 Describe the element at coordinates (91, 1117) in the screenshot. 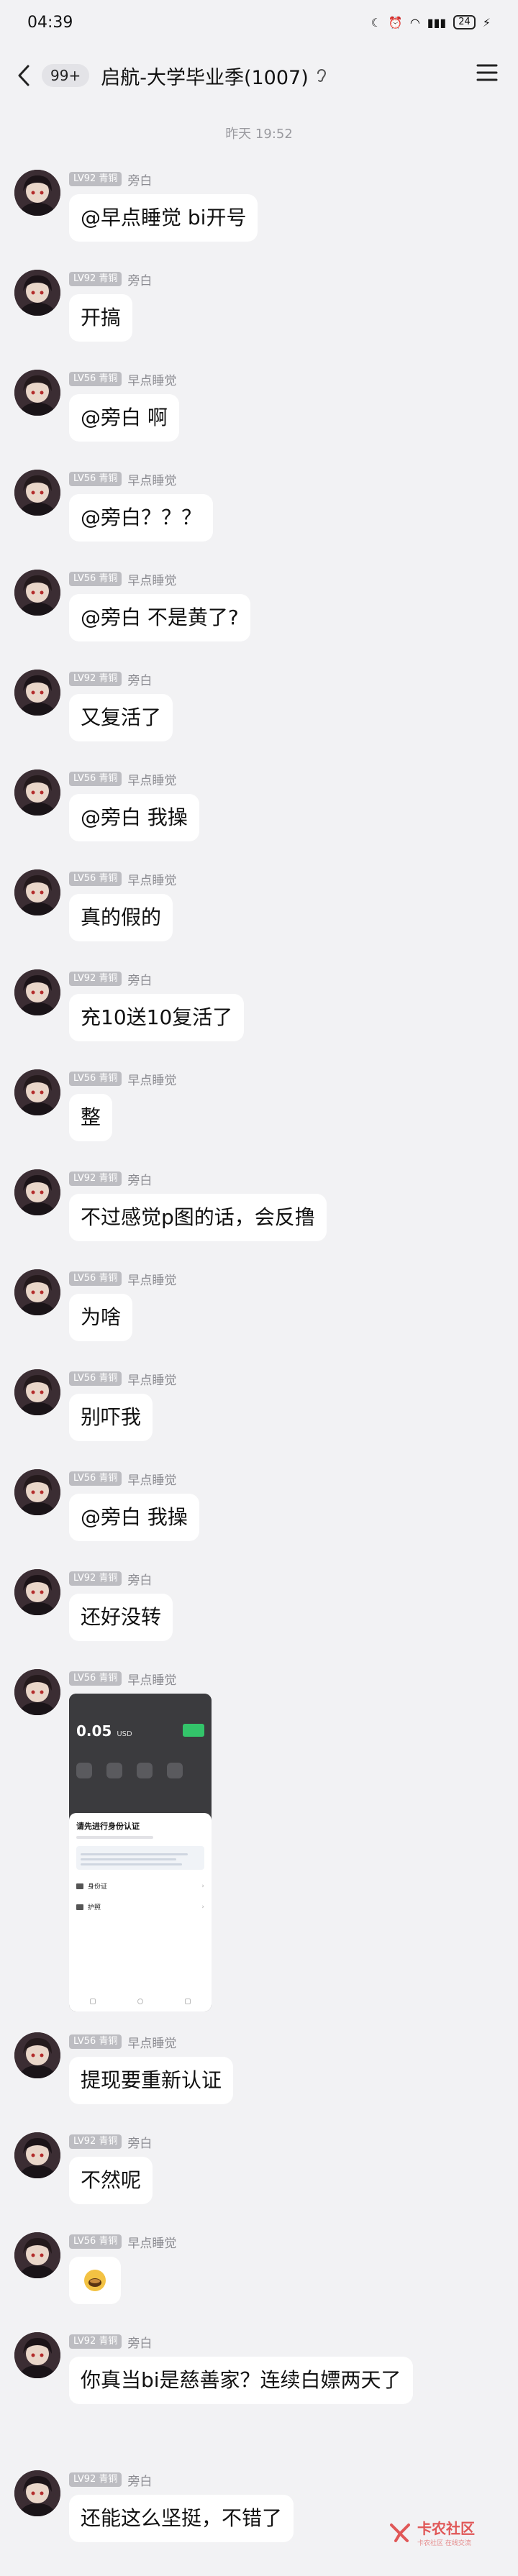

I see `message-bubble: 整` at that location.